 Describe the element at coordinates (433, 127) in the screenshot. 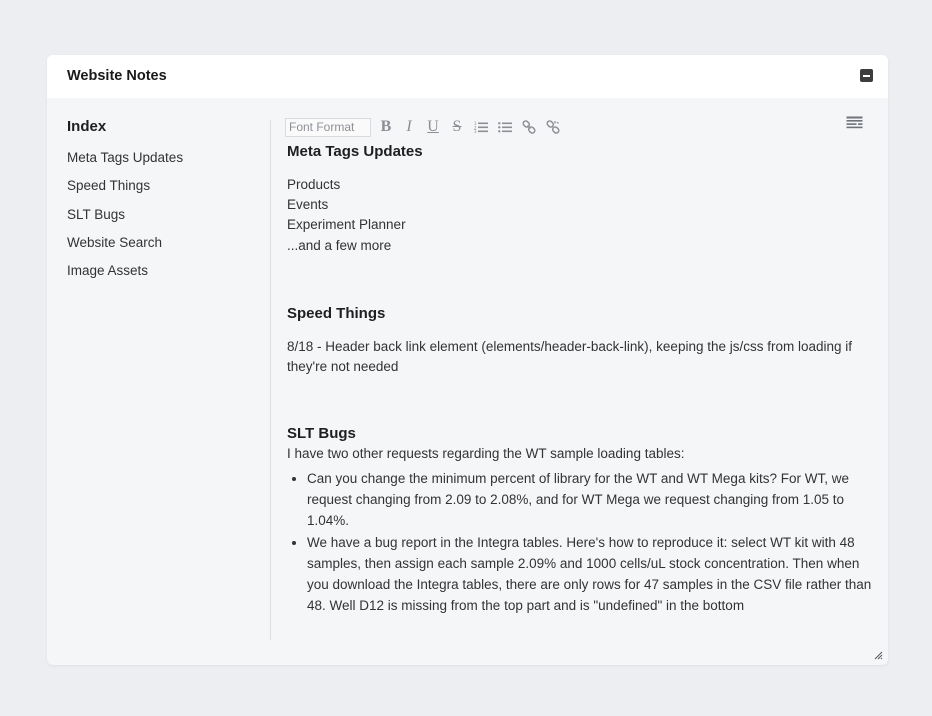

I see `underline-icon: U` at that location.